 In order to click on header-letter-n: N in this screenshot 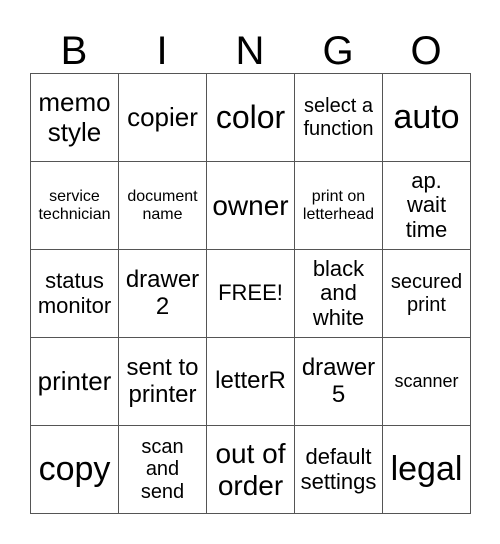, I will do `click(250, 51)`.